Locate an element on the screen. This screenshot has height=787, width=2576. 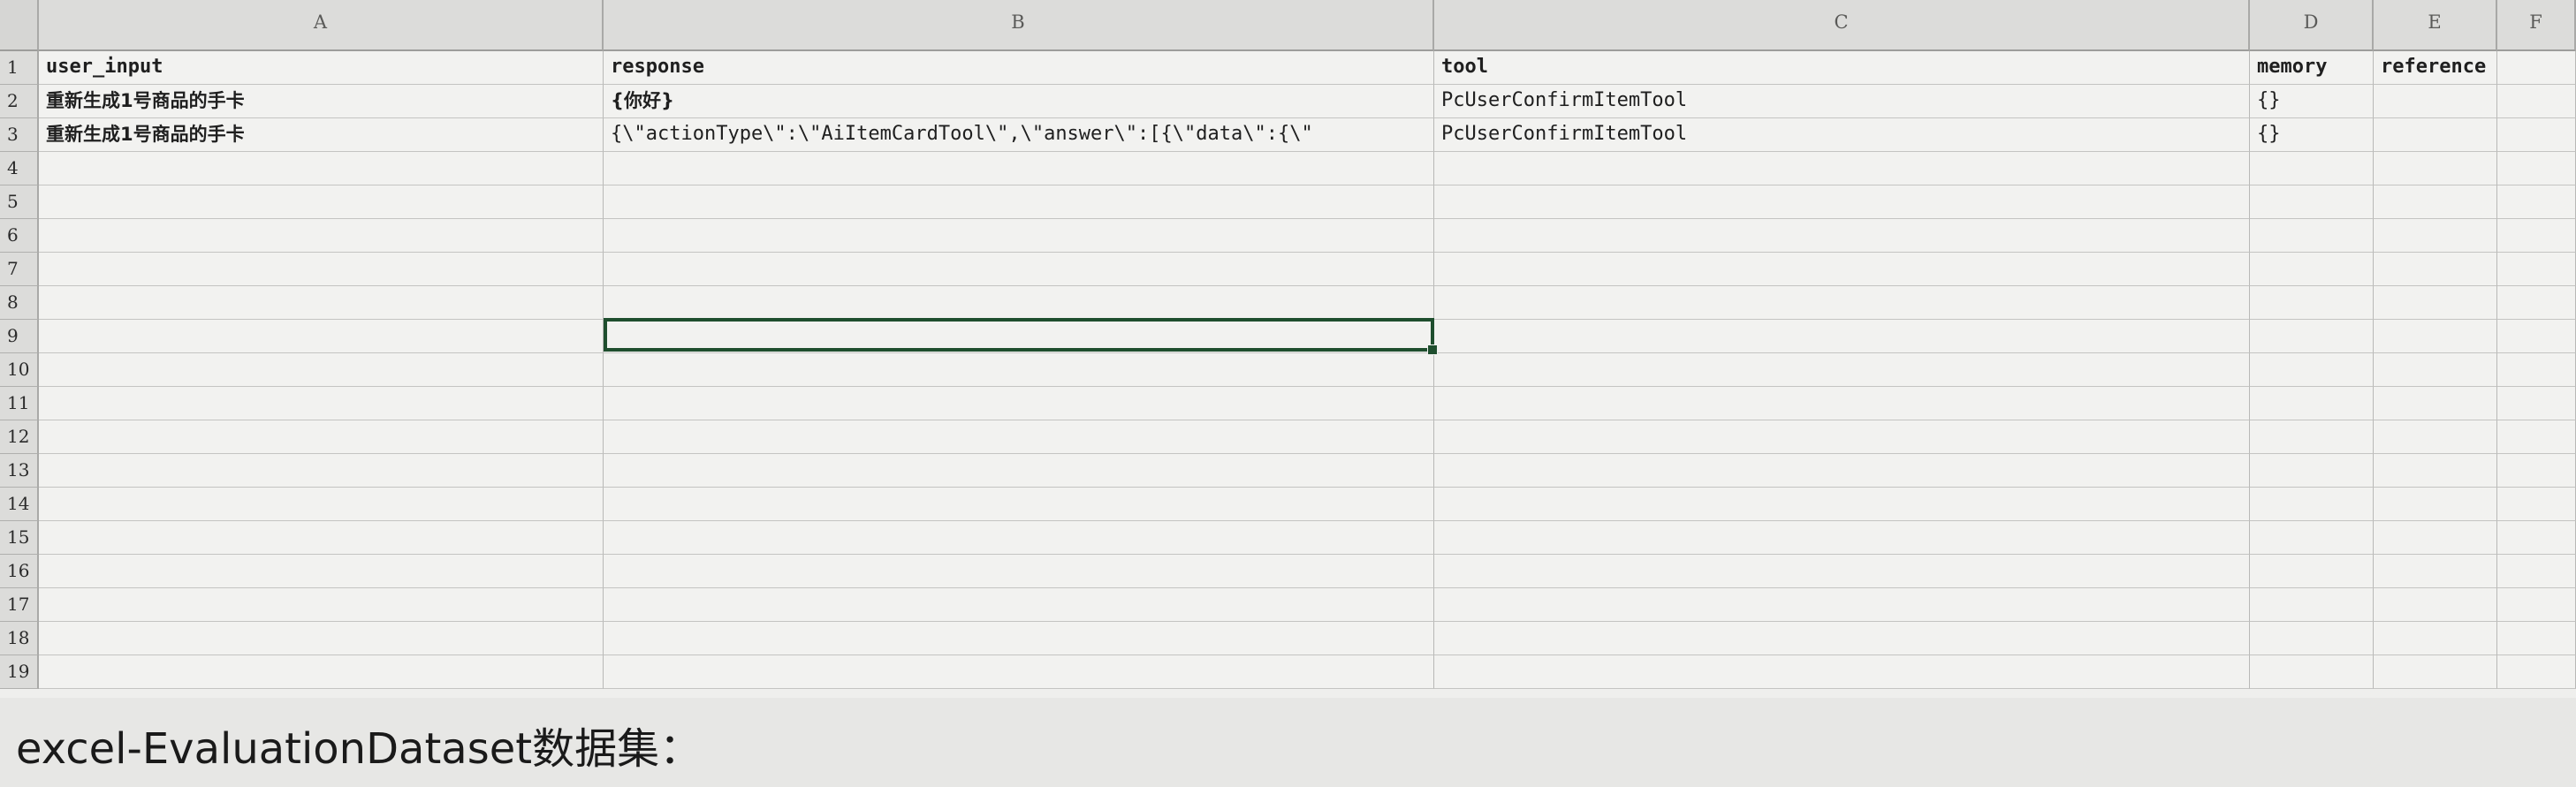
row-header-12: 12 is located at coordinates (19, 437).